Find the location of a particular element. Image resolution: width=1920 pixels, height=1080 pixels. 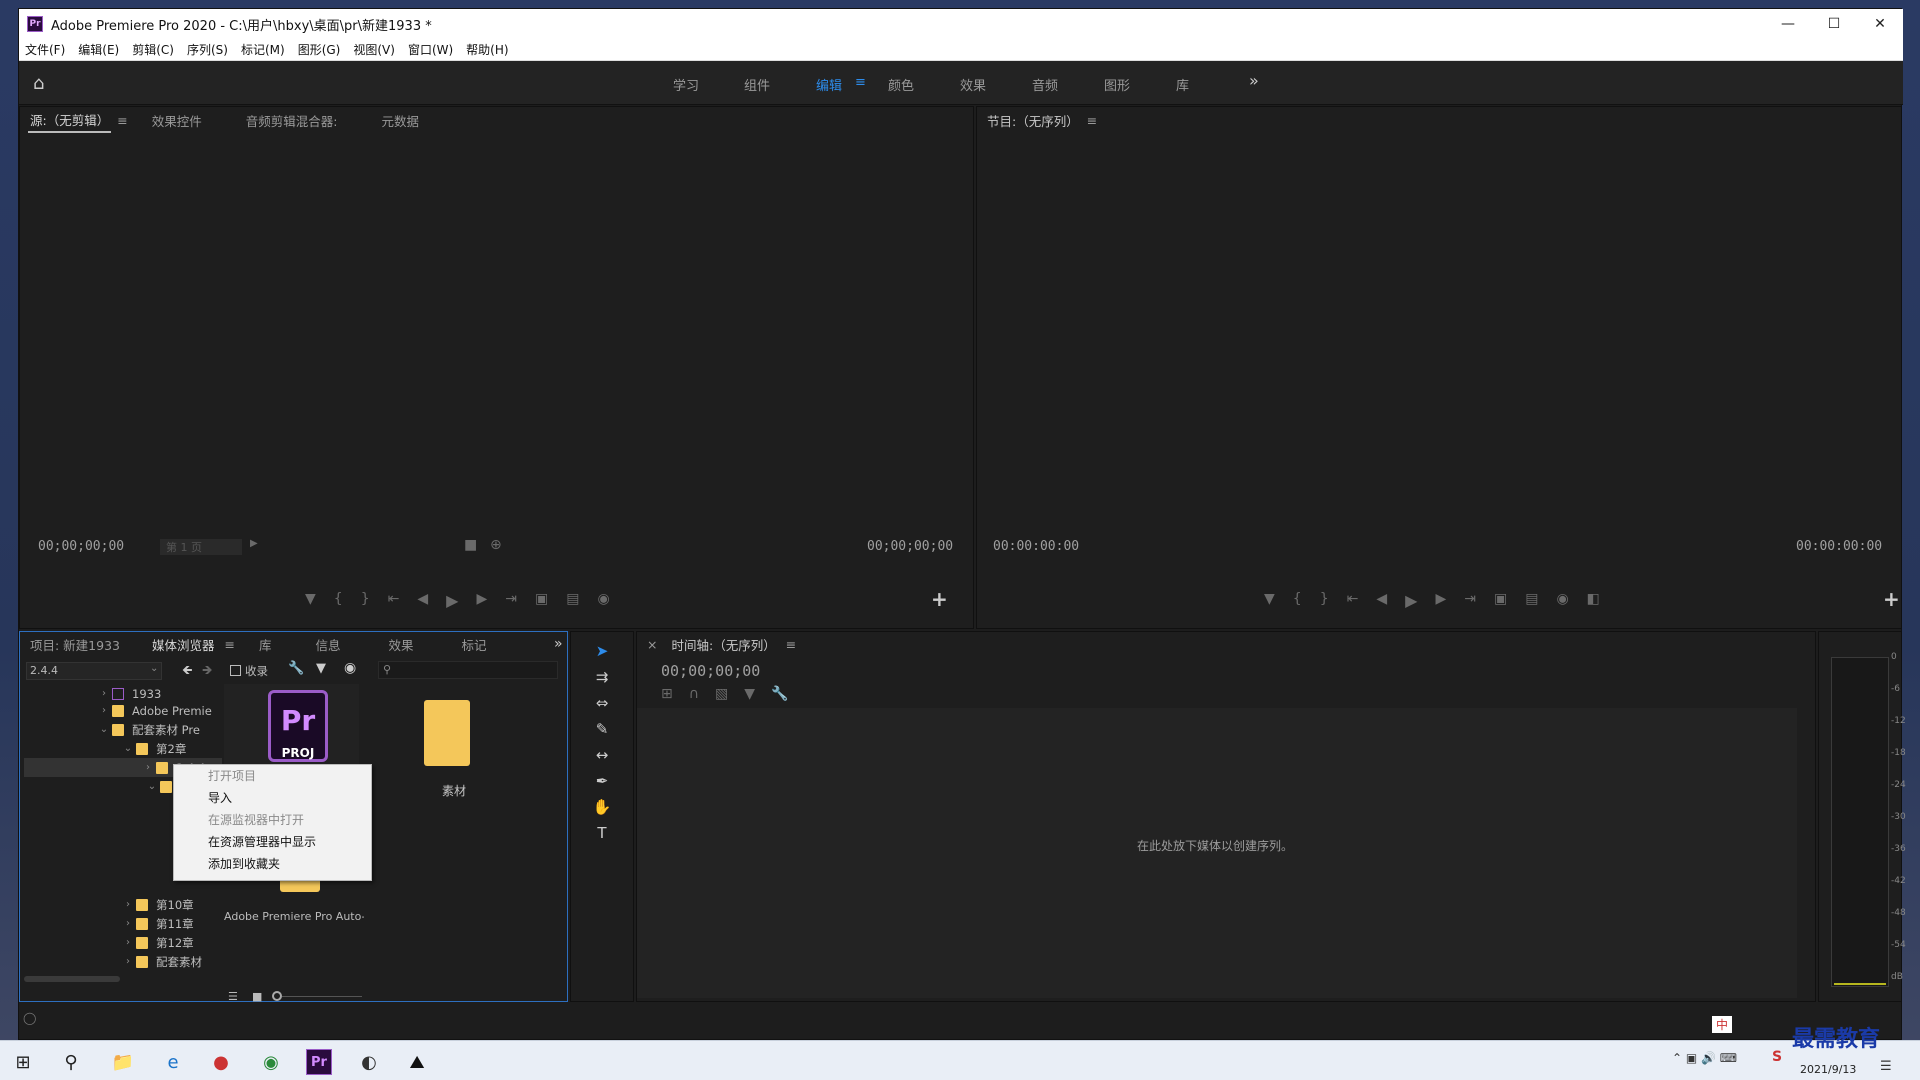

nest-icon: ⊞ is located at coordinates (667, 694).